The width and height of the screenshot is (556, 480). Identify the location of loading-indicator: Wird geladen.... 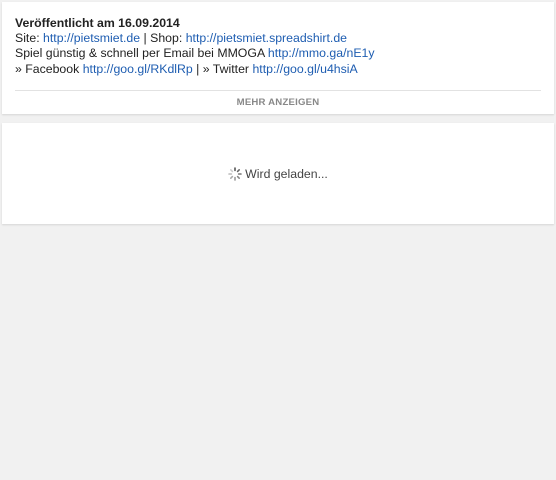
(278, 174).